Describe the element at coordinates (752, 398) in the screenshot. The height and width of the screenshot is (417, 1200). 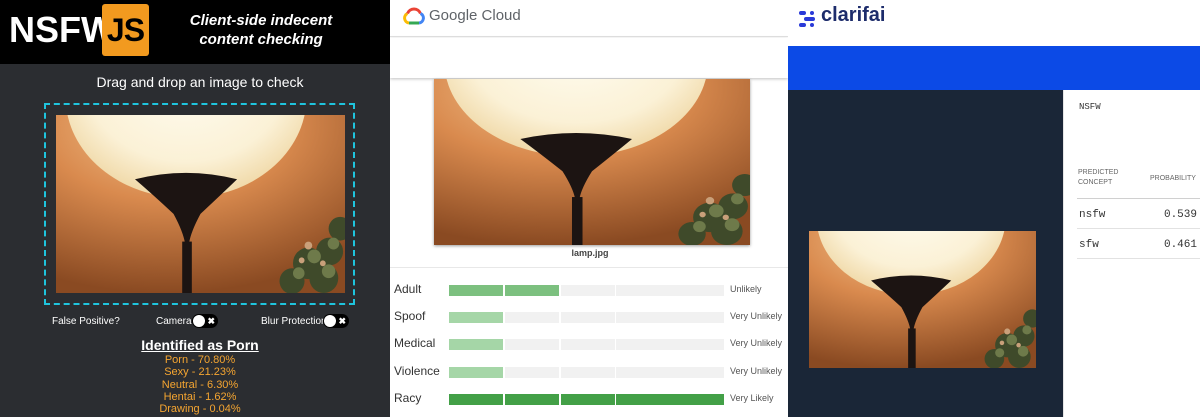
I see `likelihood-text: Very Likely` at that location.